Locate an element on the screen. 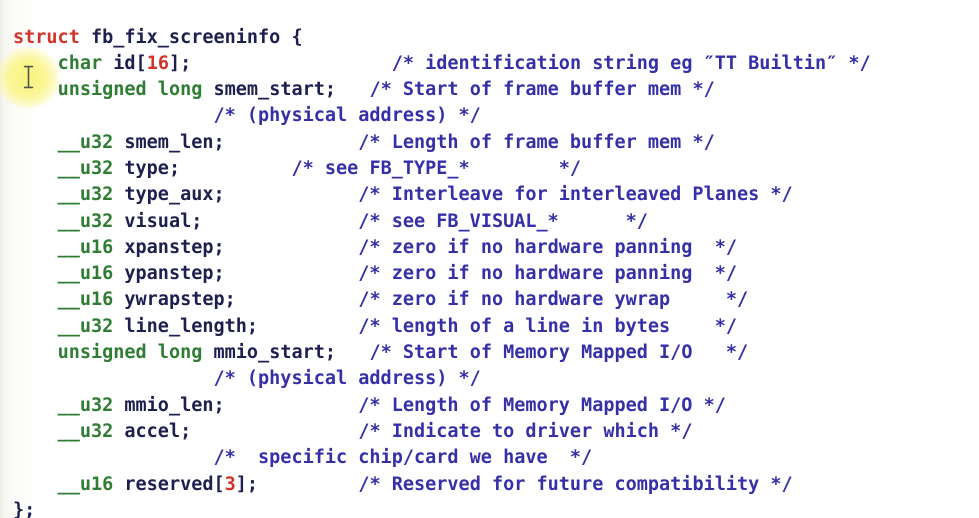 The width and height of the screenshot is (979, 518). code-token-ident: type is located at coordinates (146, 168).